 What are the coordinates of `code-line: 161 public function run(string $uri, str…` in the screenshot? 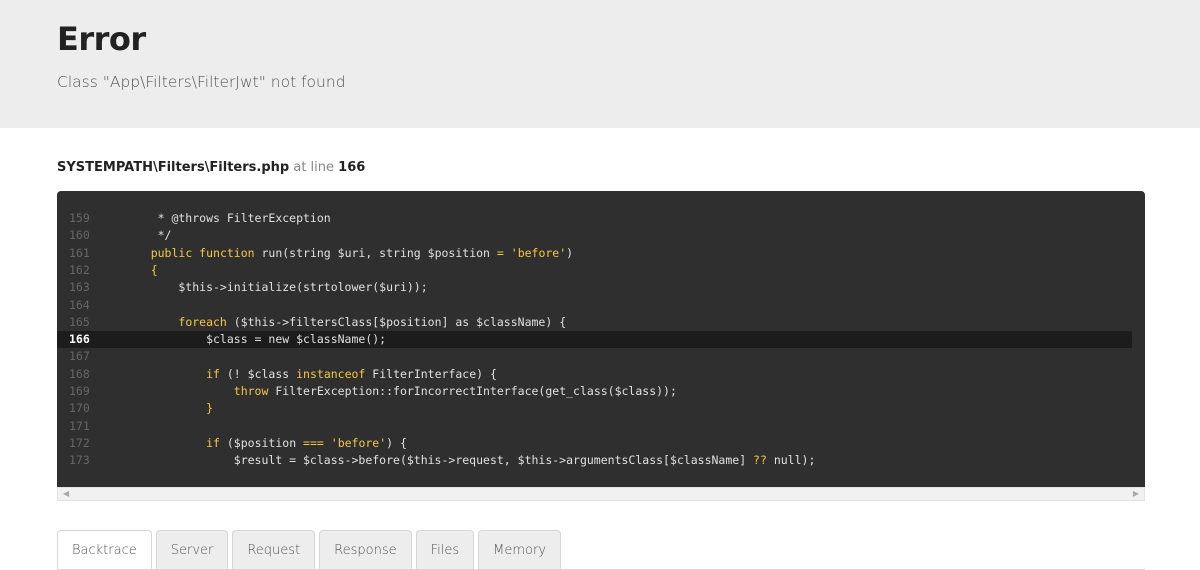 It's located at (601, 253).